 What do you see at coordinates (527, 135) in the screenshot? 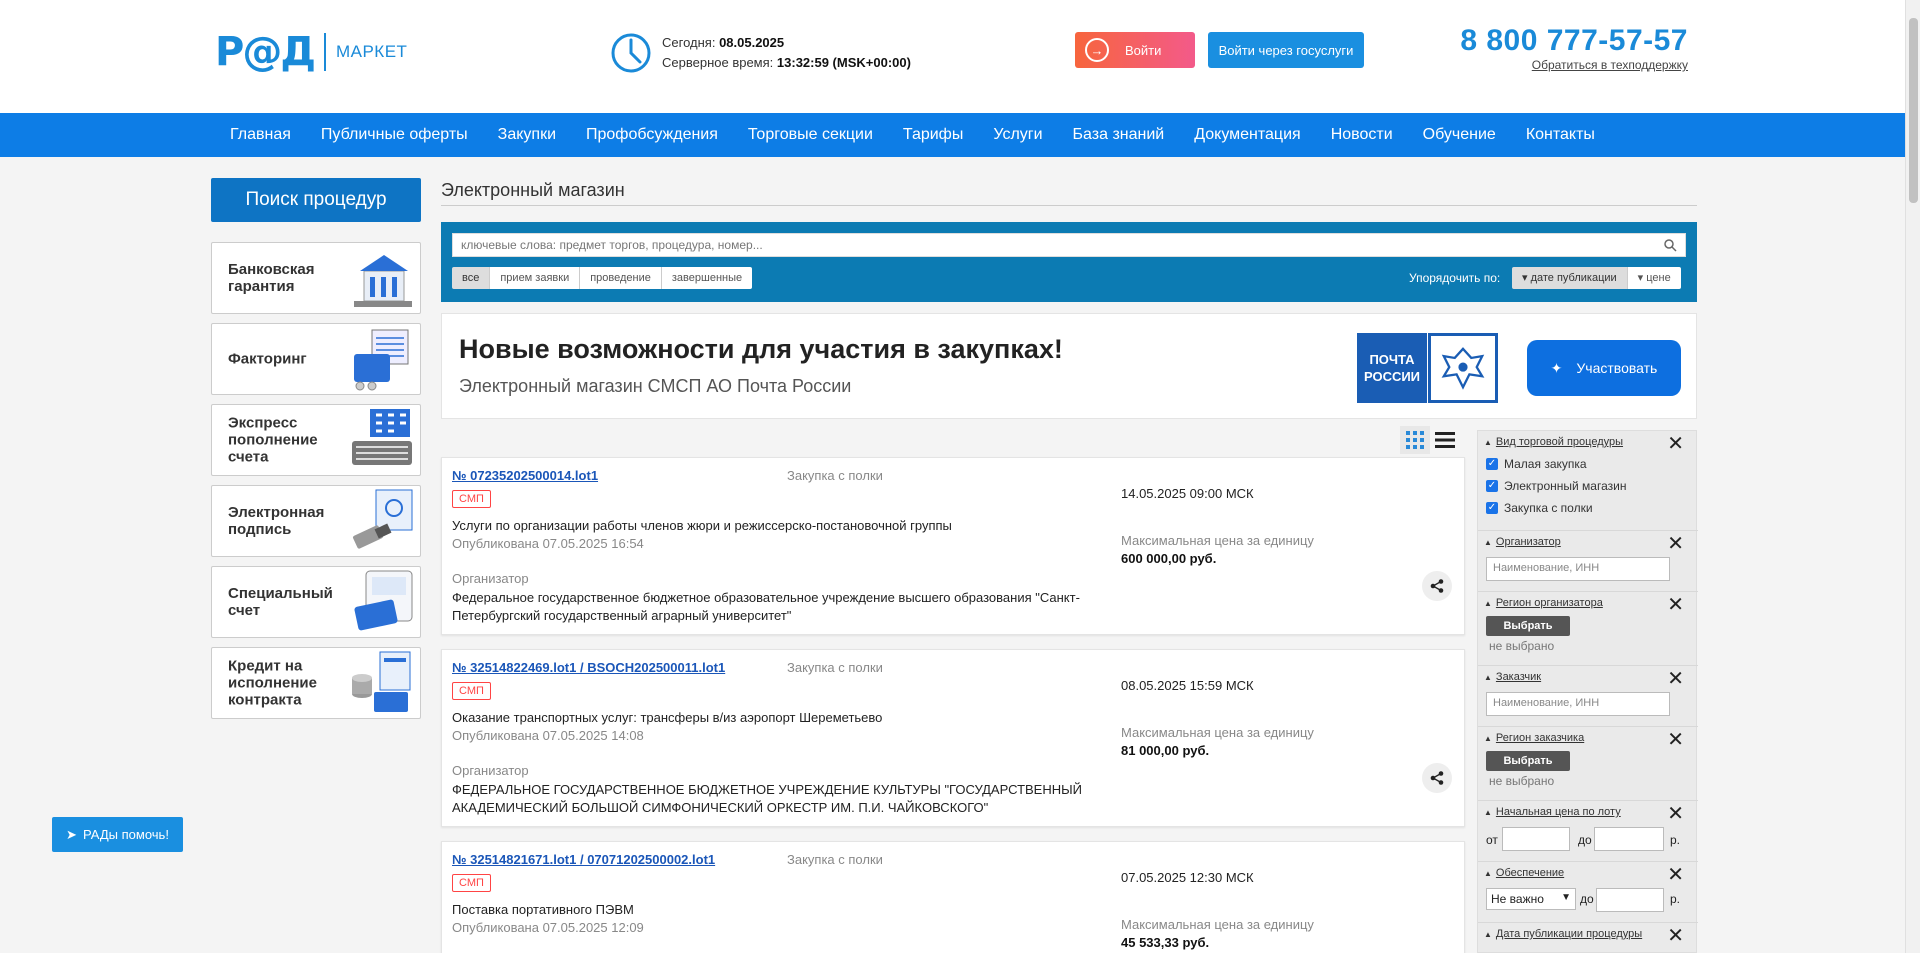
I see `nav-item-purchases: Закупки` at bounding box center [527, 135].